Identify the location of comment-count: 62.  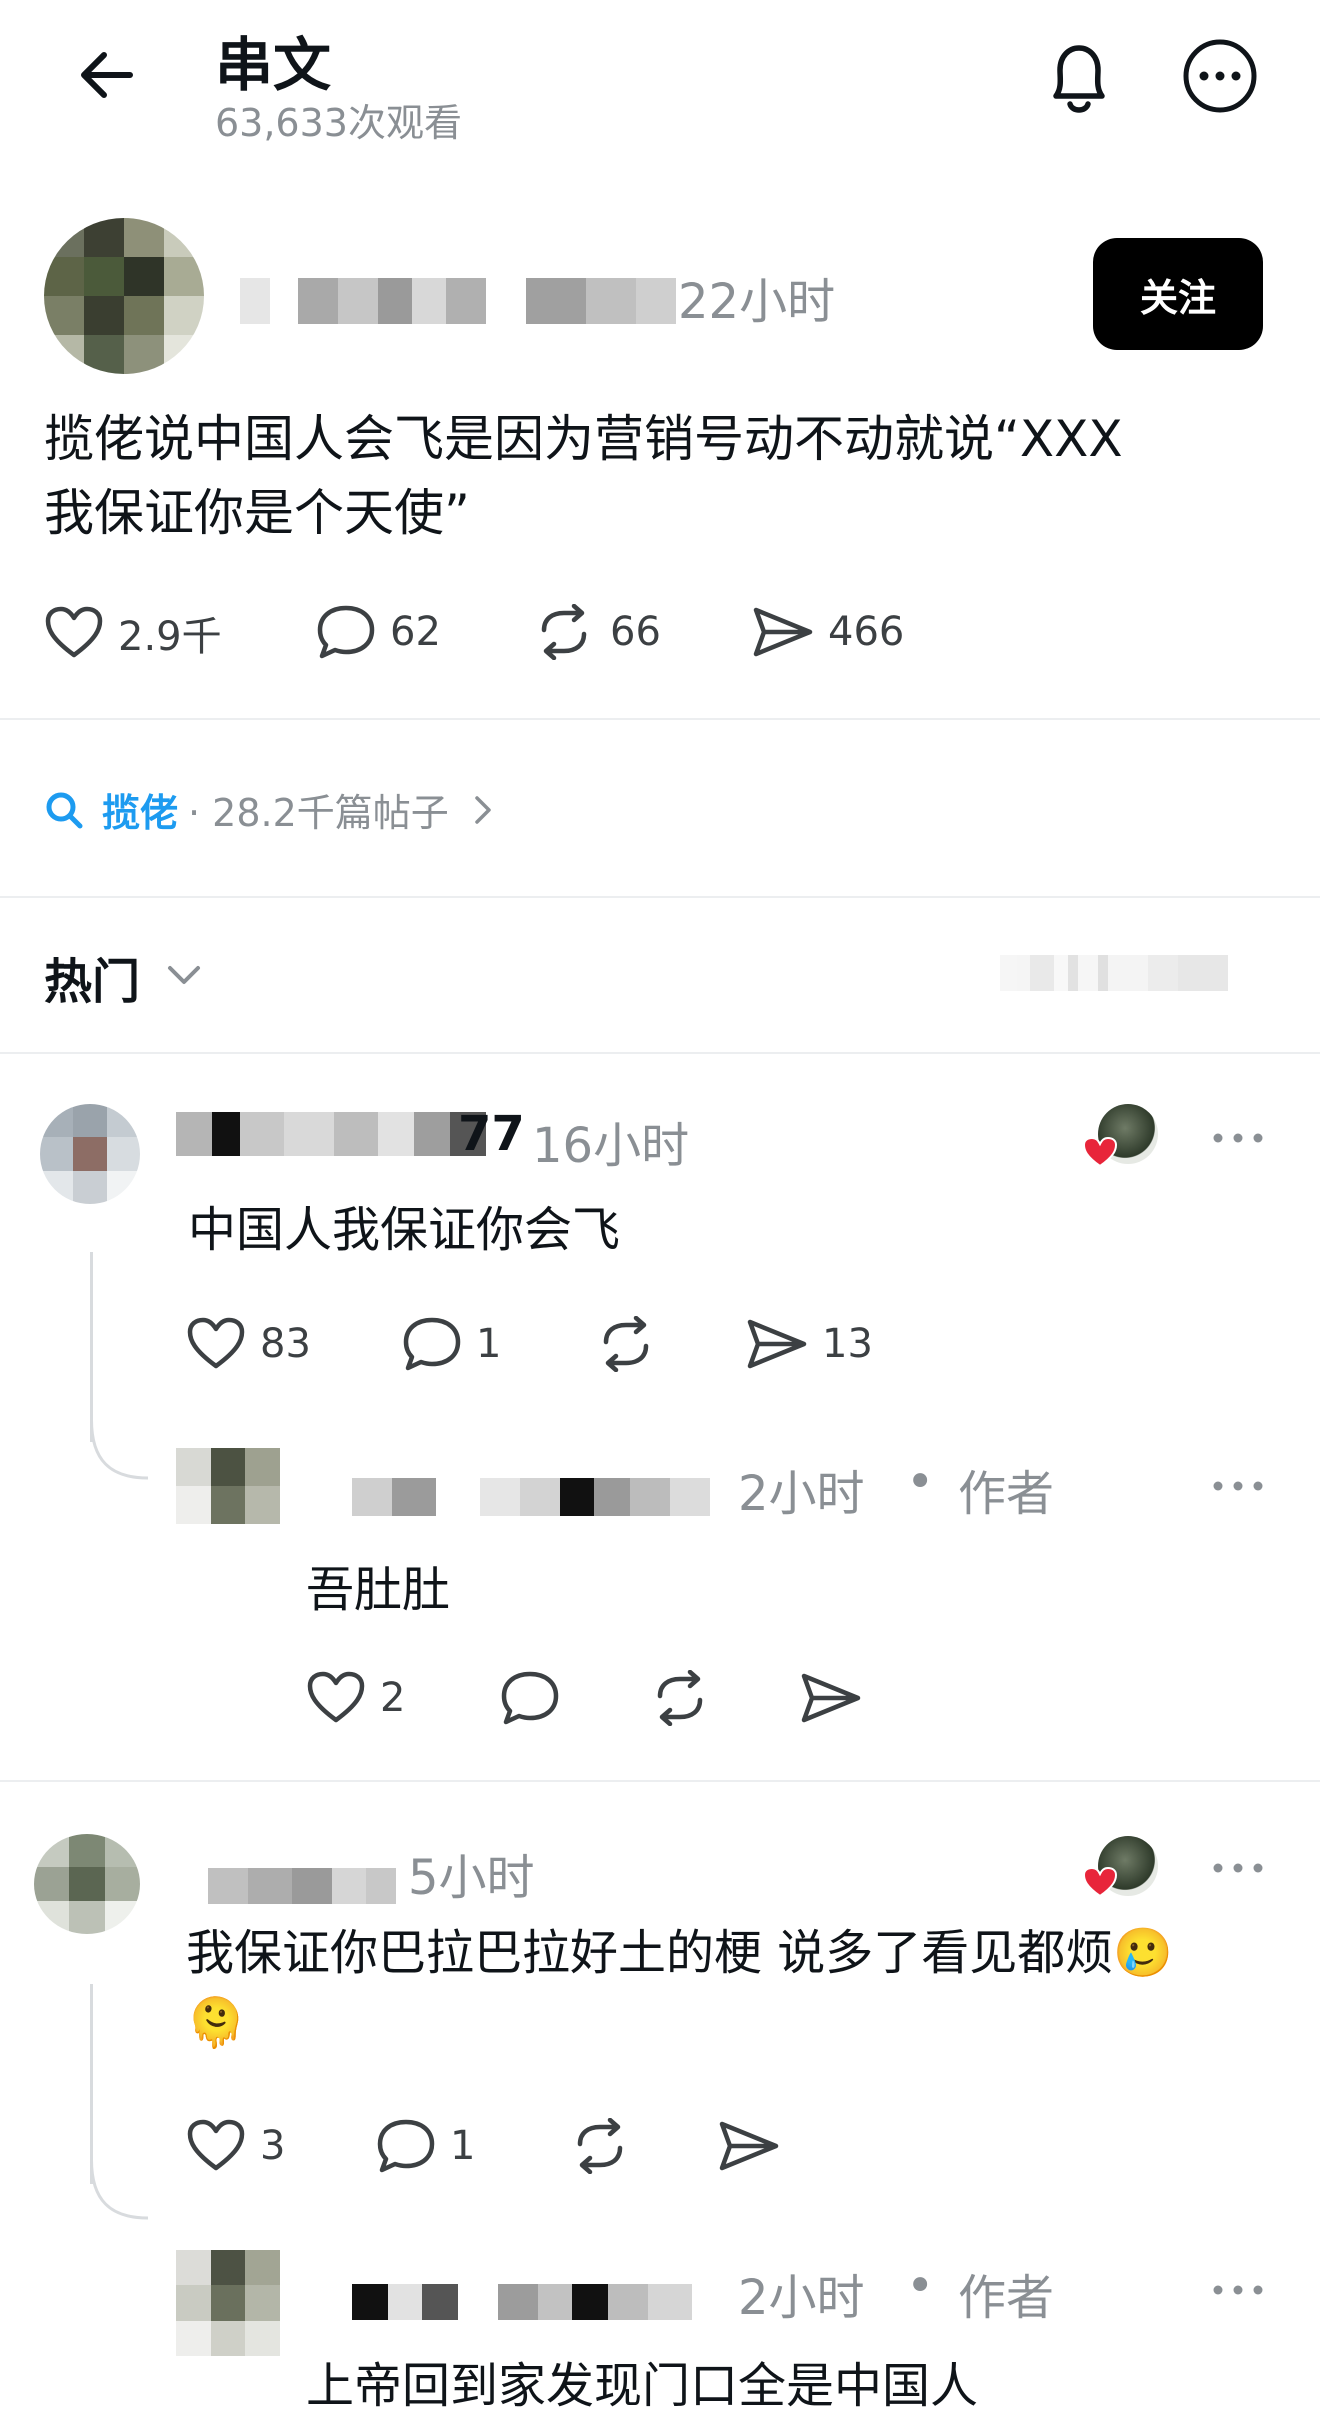
(415, 632).